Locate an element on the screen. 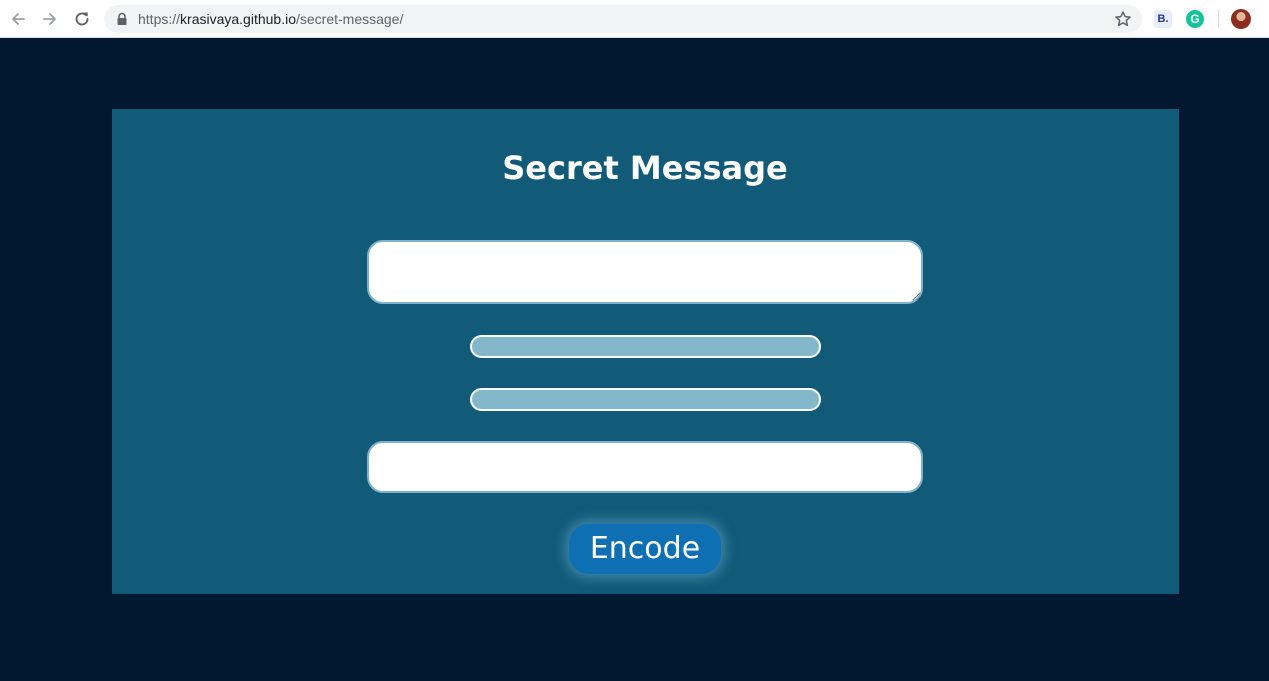 The height and width of the screenshot is (681, 1269). profile-avatar is located at coordinates (1241, 19).